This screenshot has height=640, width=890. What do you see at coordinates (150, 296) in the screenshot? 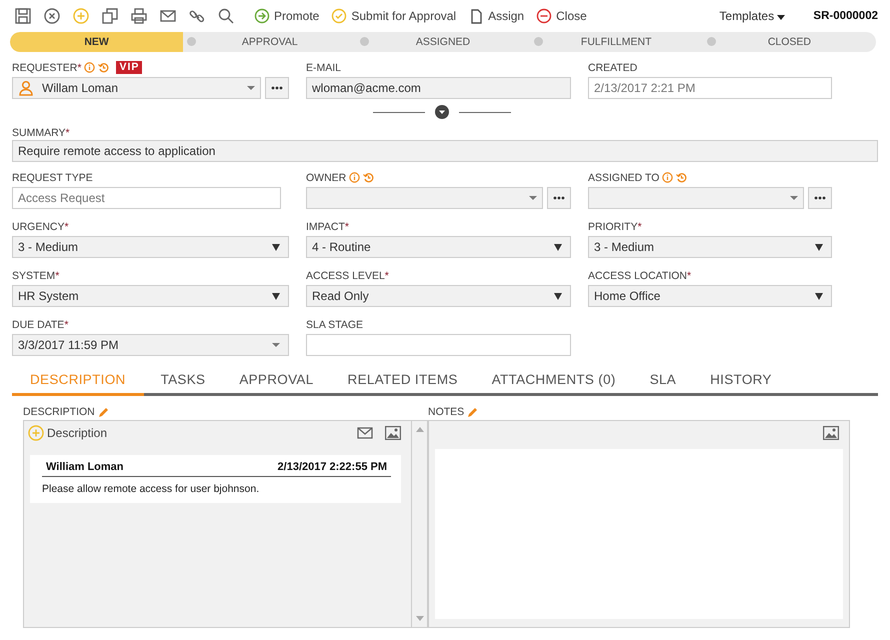
I see `dropdown-field: HR System` at bounding box center [150, 296].